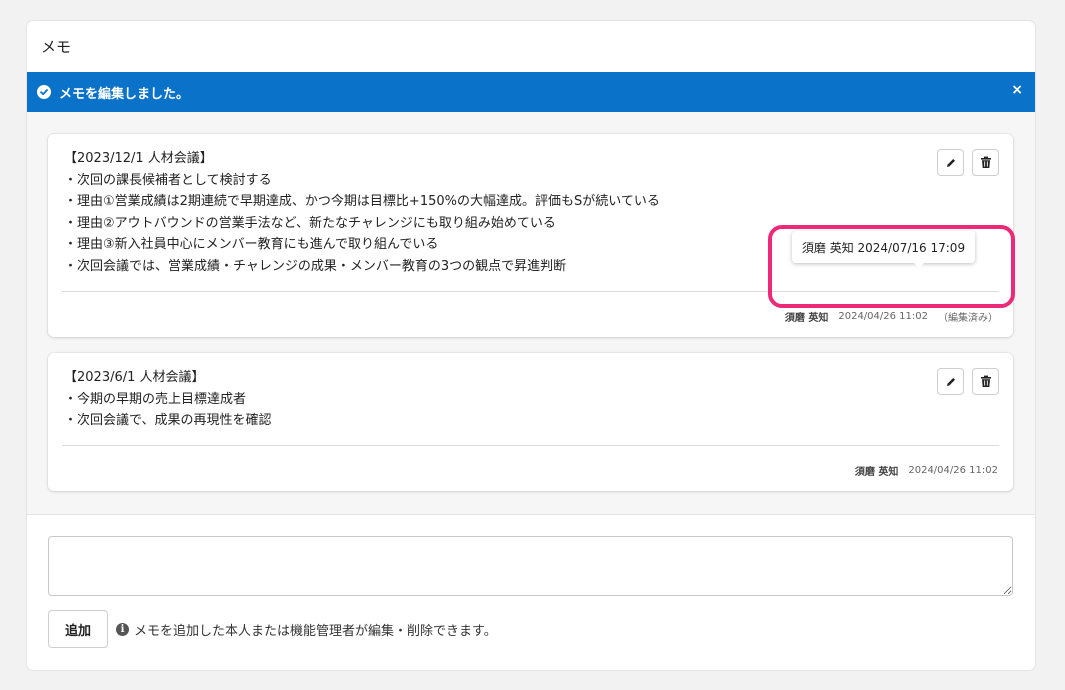 The width and height of the screenshot is (1065, 690). What do you see at coordinates (968, 316) in the screenshot?
I see `edited-label: （編集済み）` at bounding box center [968, 316].